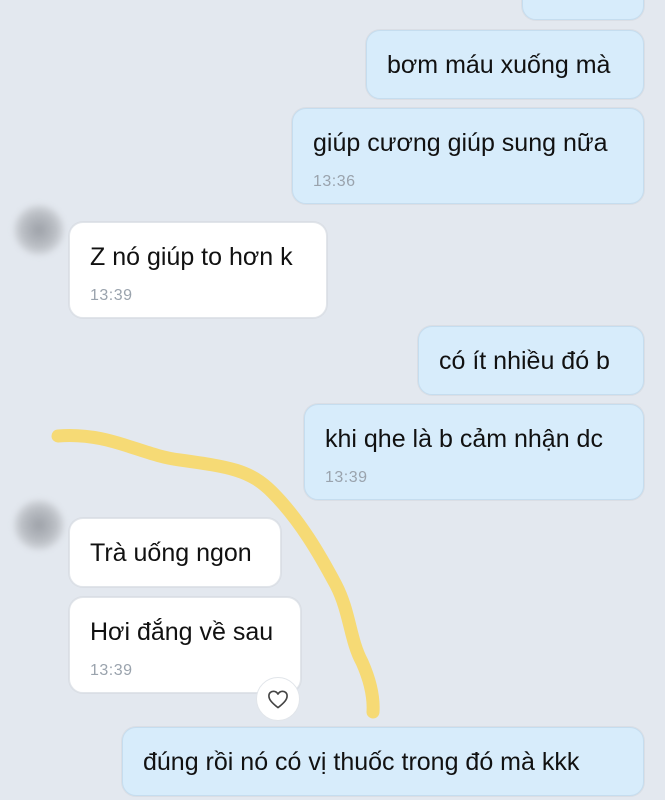 The width and height of the screenshot is (665, 800). I want to click on message-bubble-outgoing: đúng rồi nó có vị thuốc trong đó mà kkk, so click(383, 761).